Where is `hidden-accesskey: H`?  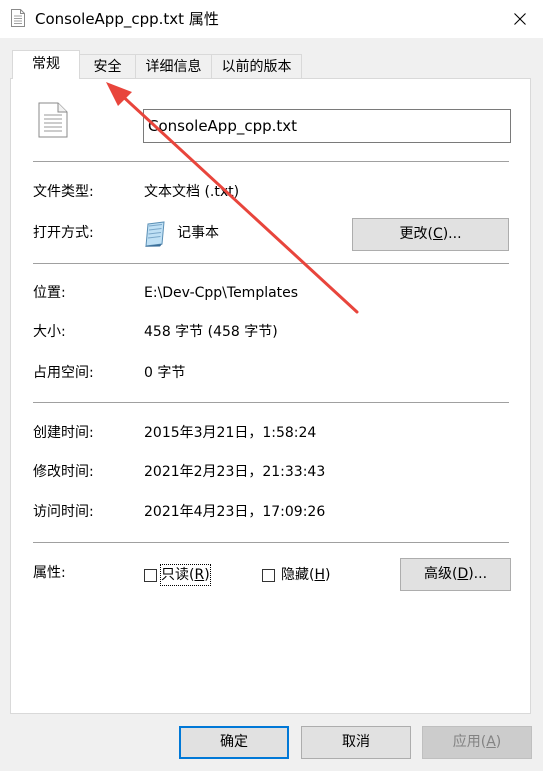 hidden-accesskey: H is located at coordinates (319, 575).